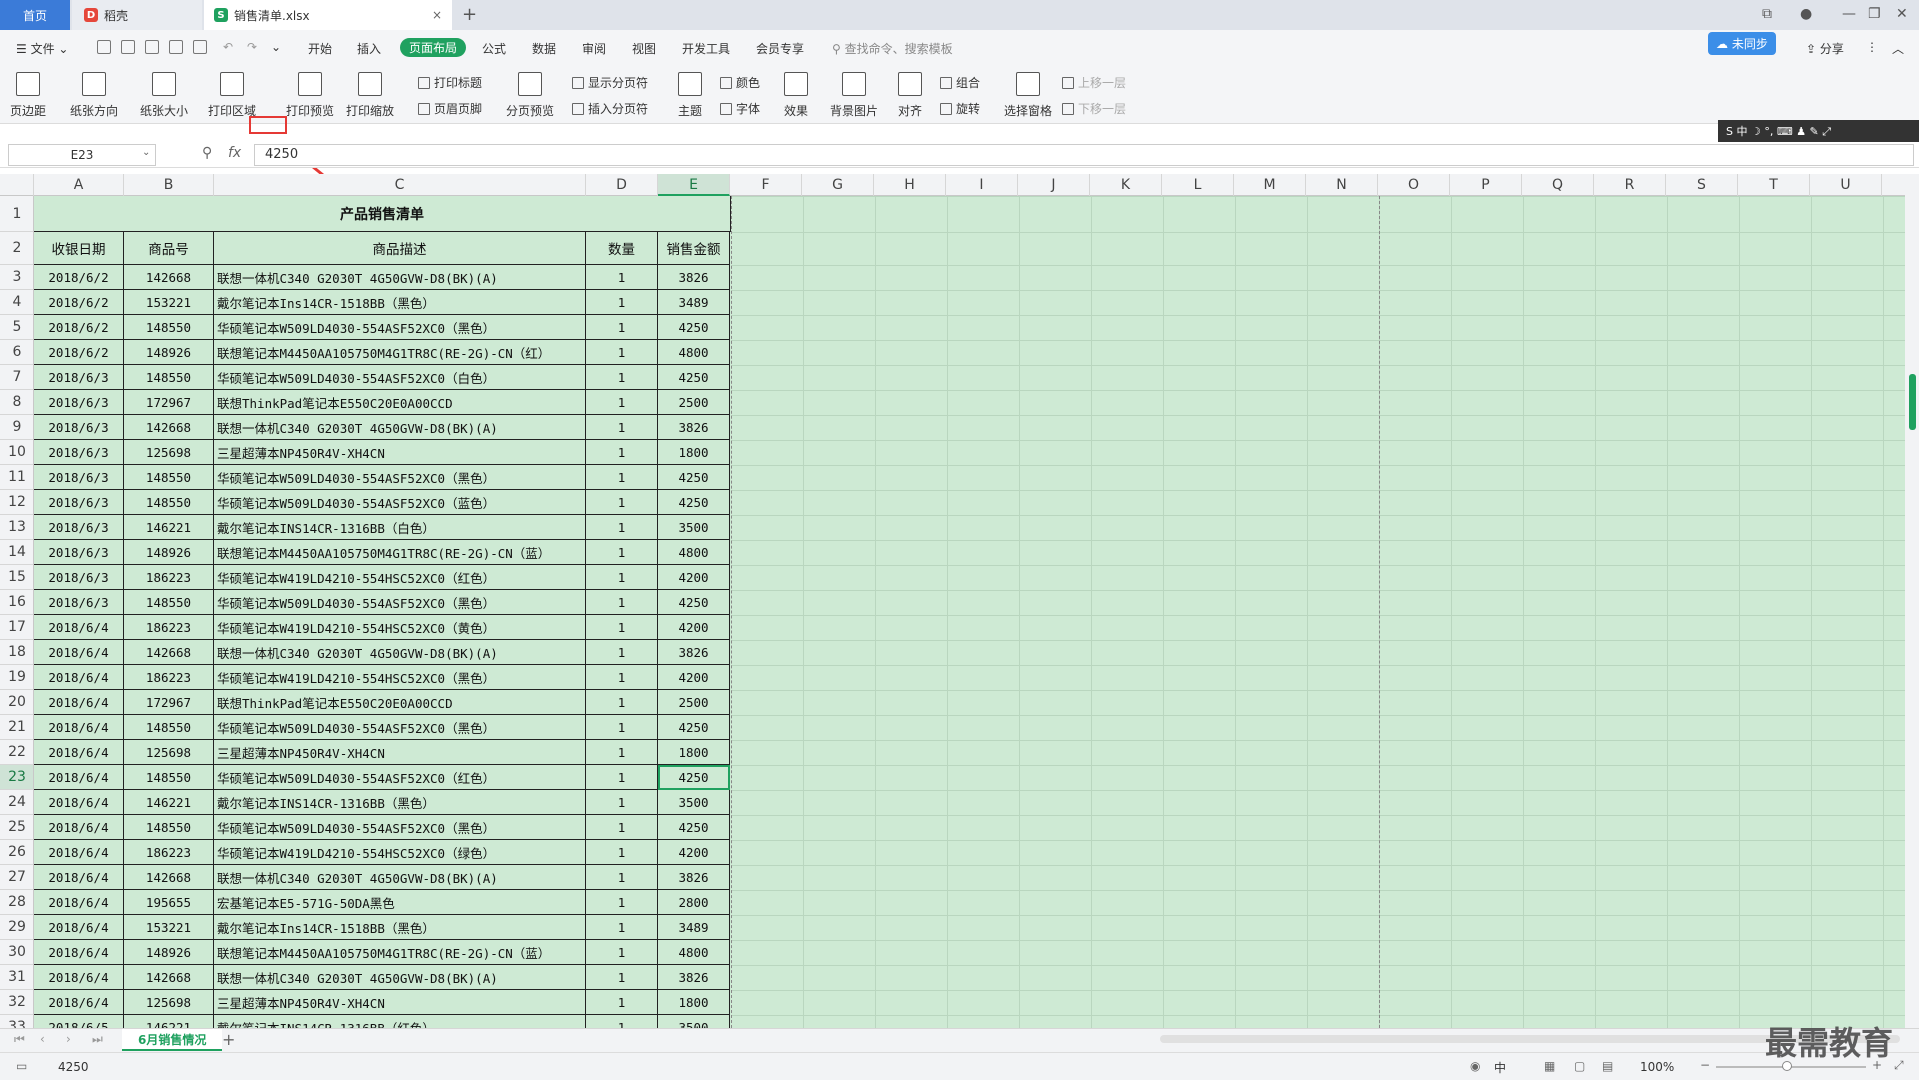 This screenshot has width=1919, height=1080. Describe the element at coordinates (16, 452) in the screenshot. I see `row-header: 10` at that location.